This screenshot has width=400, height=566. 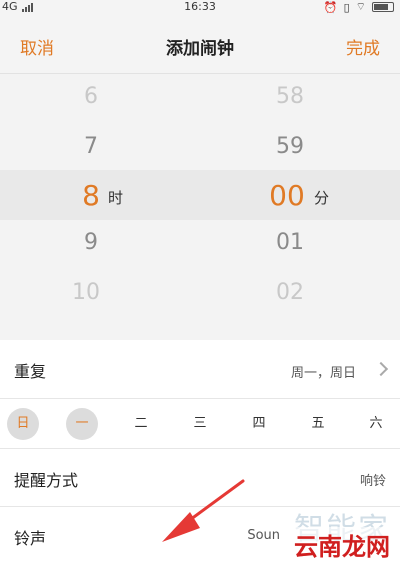 What do you see at coordinates (330, 7) in the screenshot?
I see `alarm-icon: ⏰` at bounding box center [330, 7].